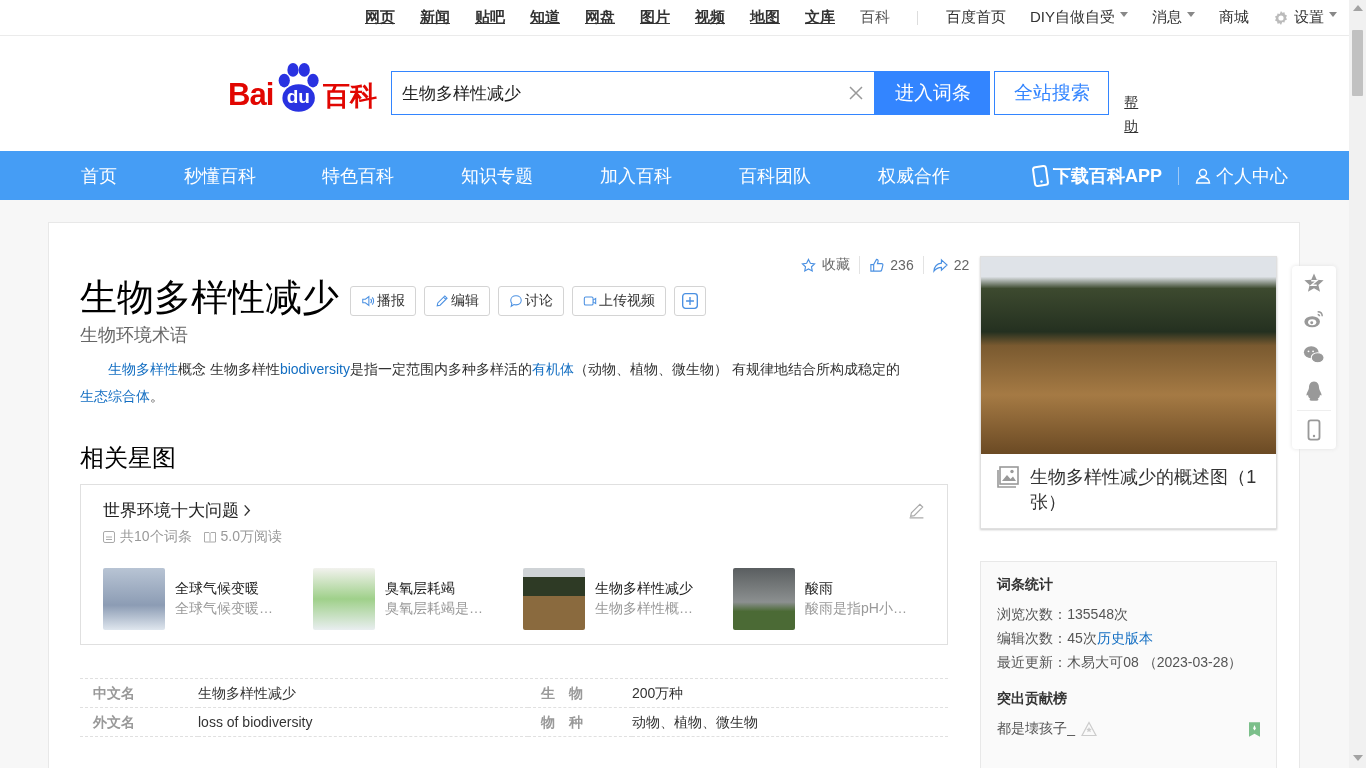  What do you see at coordinates (644, 589) in the screenshot?
I see `item-title: 生物多样性减少` at bounding box center [644, 589].